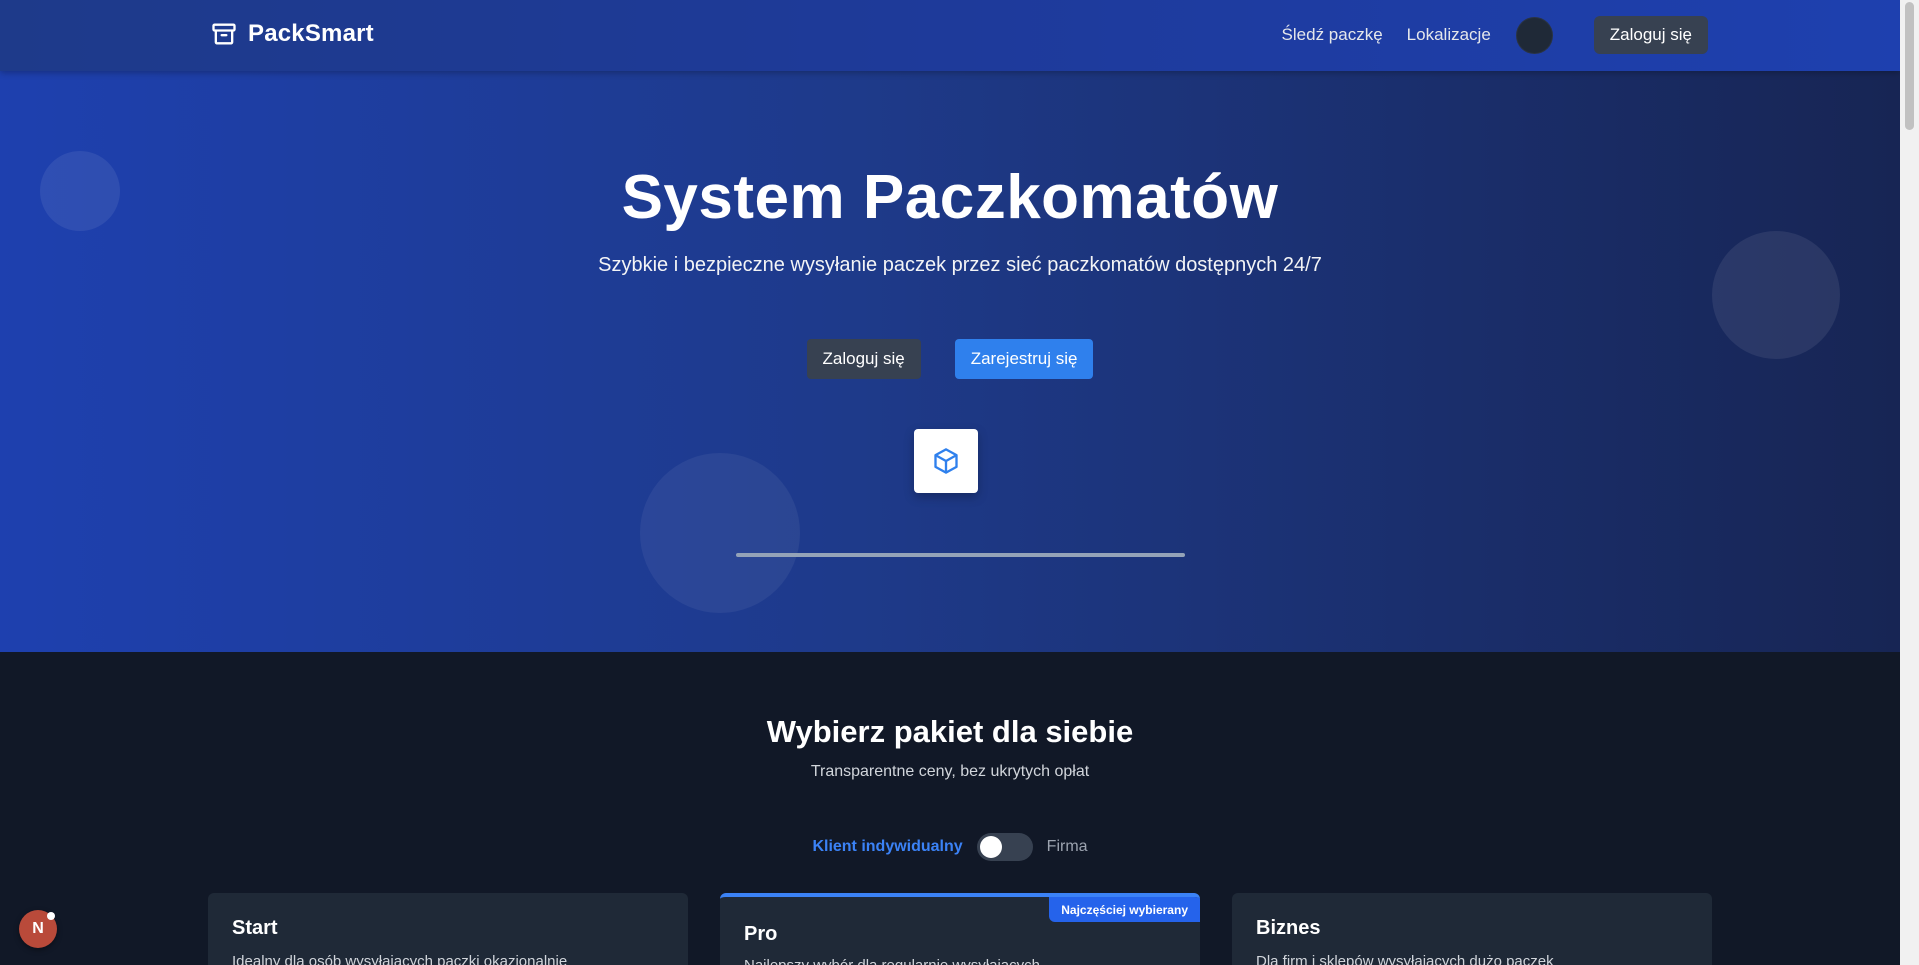 Image resolution: width=1919 pixels, height=965 pixels. What do you see at coordinates (255, 928) in the screenshot?
I see `plan-title: Start` at bounding box center [255, 928].